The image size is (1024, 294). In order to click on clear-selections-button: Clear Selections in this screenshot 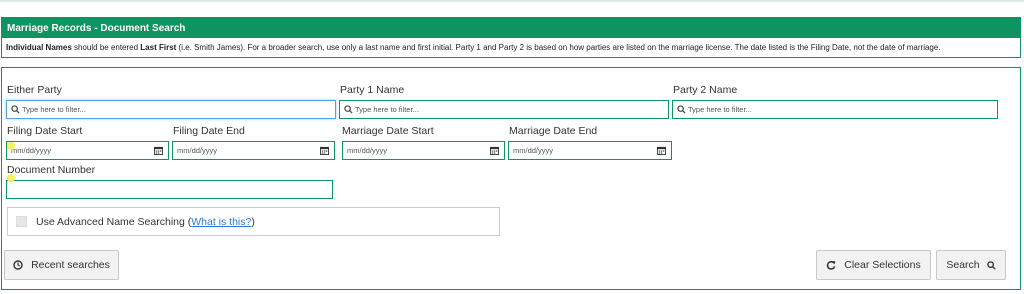, I will do `click(873, 265)`.